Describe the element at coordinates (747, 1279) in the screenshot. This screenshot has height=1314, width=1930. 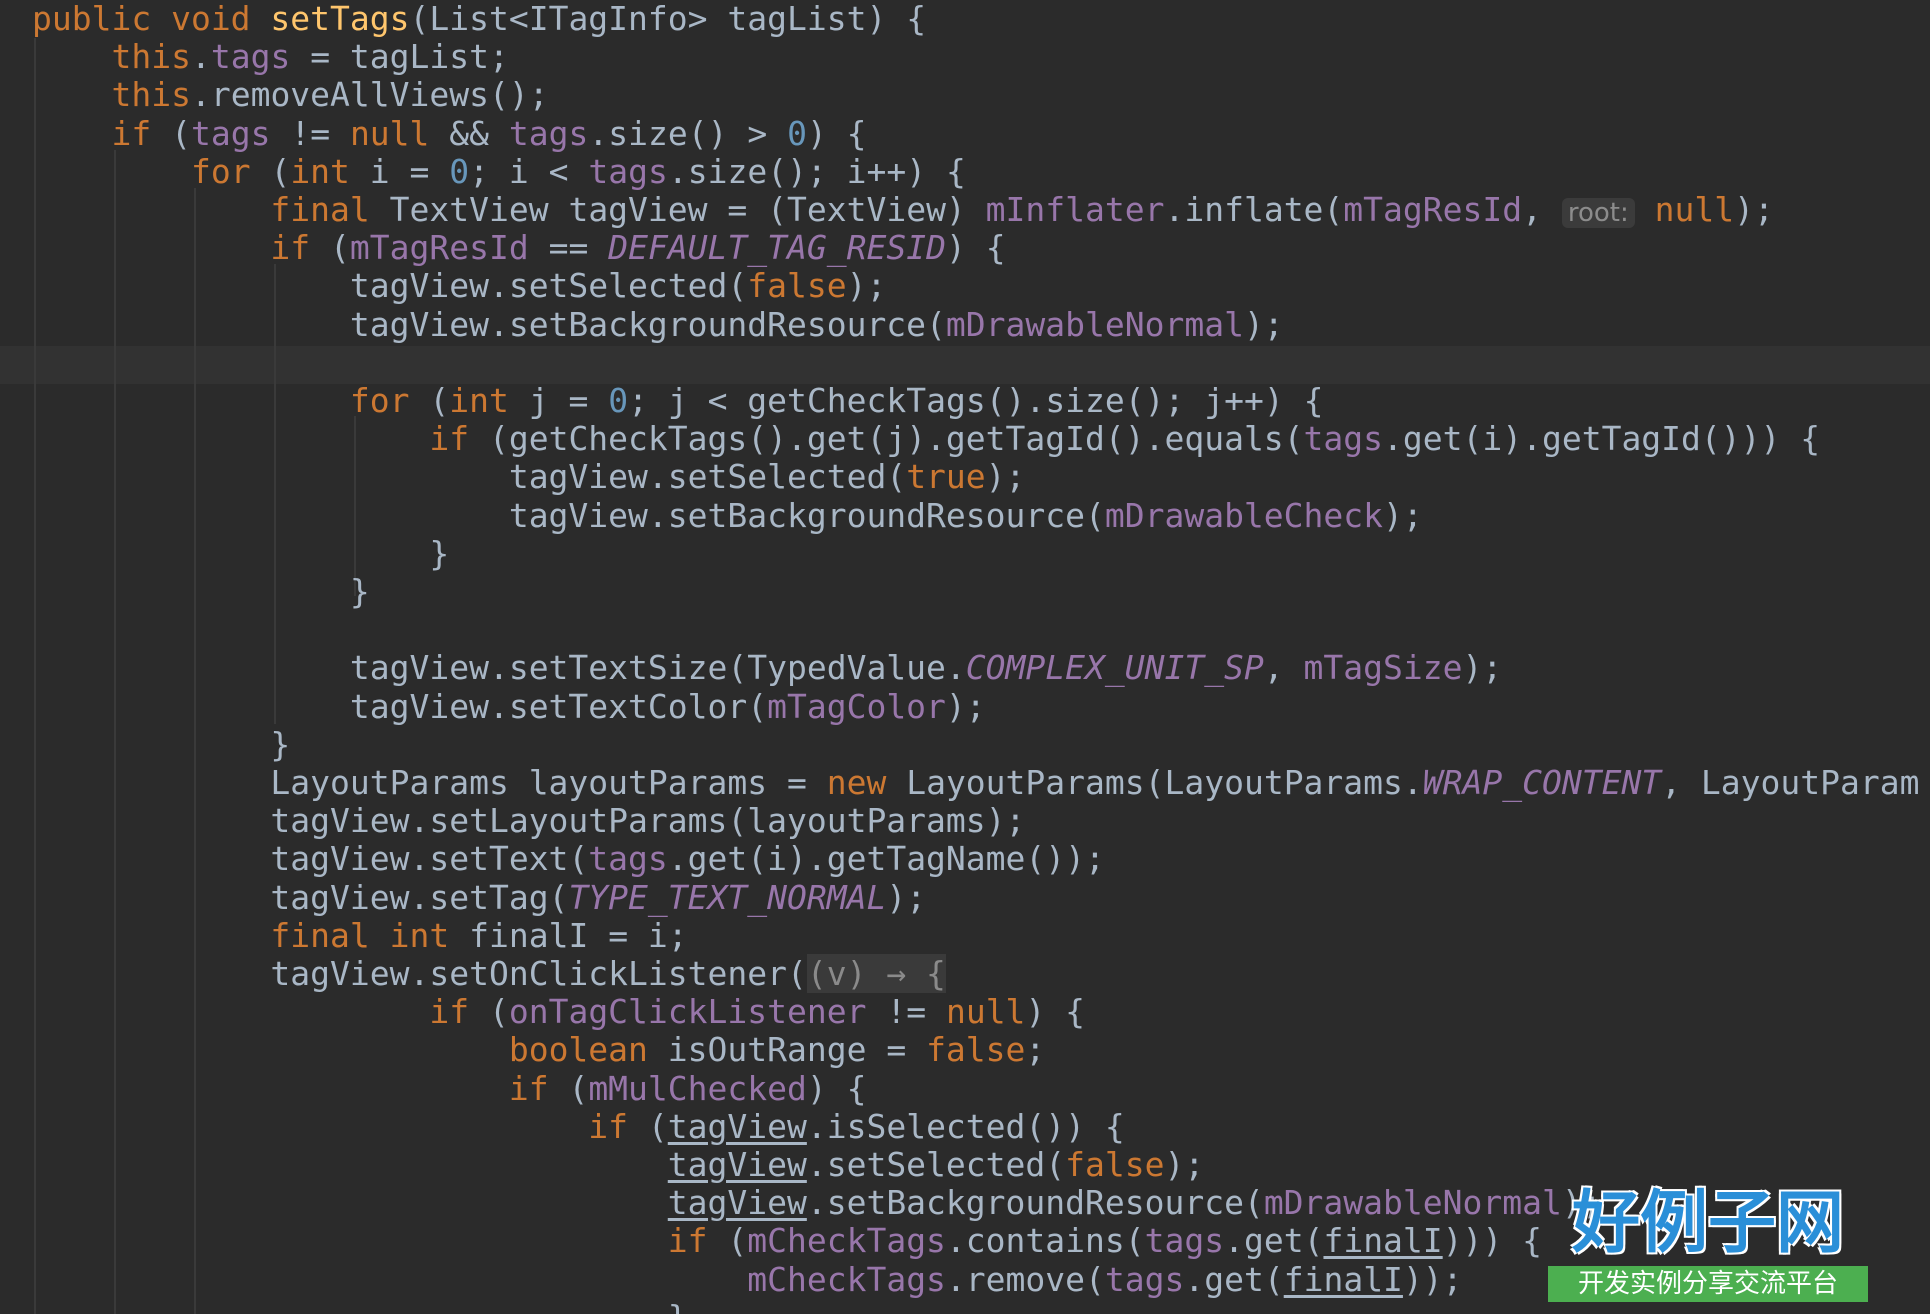
I see `code-line: mCheckTags.remove(tags.get(finalI));` at that location.